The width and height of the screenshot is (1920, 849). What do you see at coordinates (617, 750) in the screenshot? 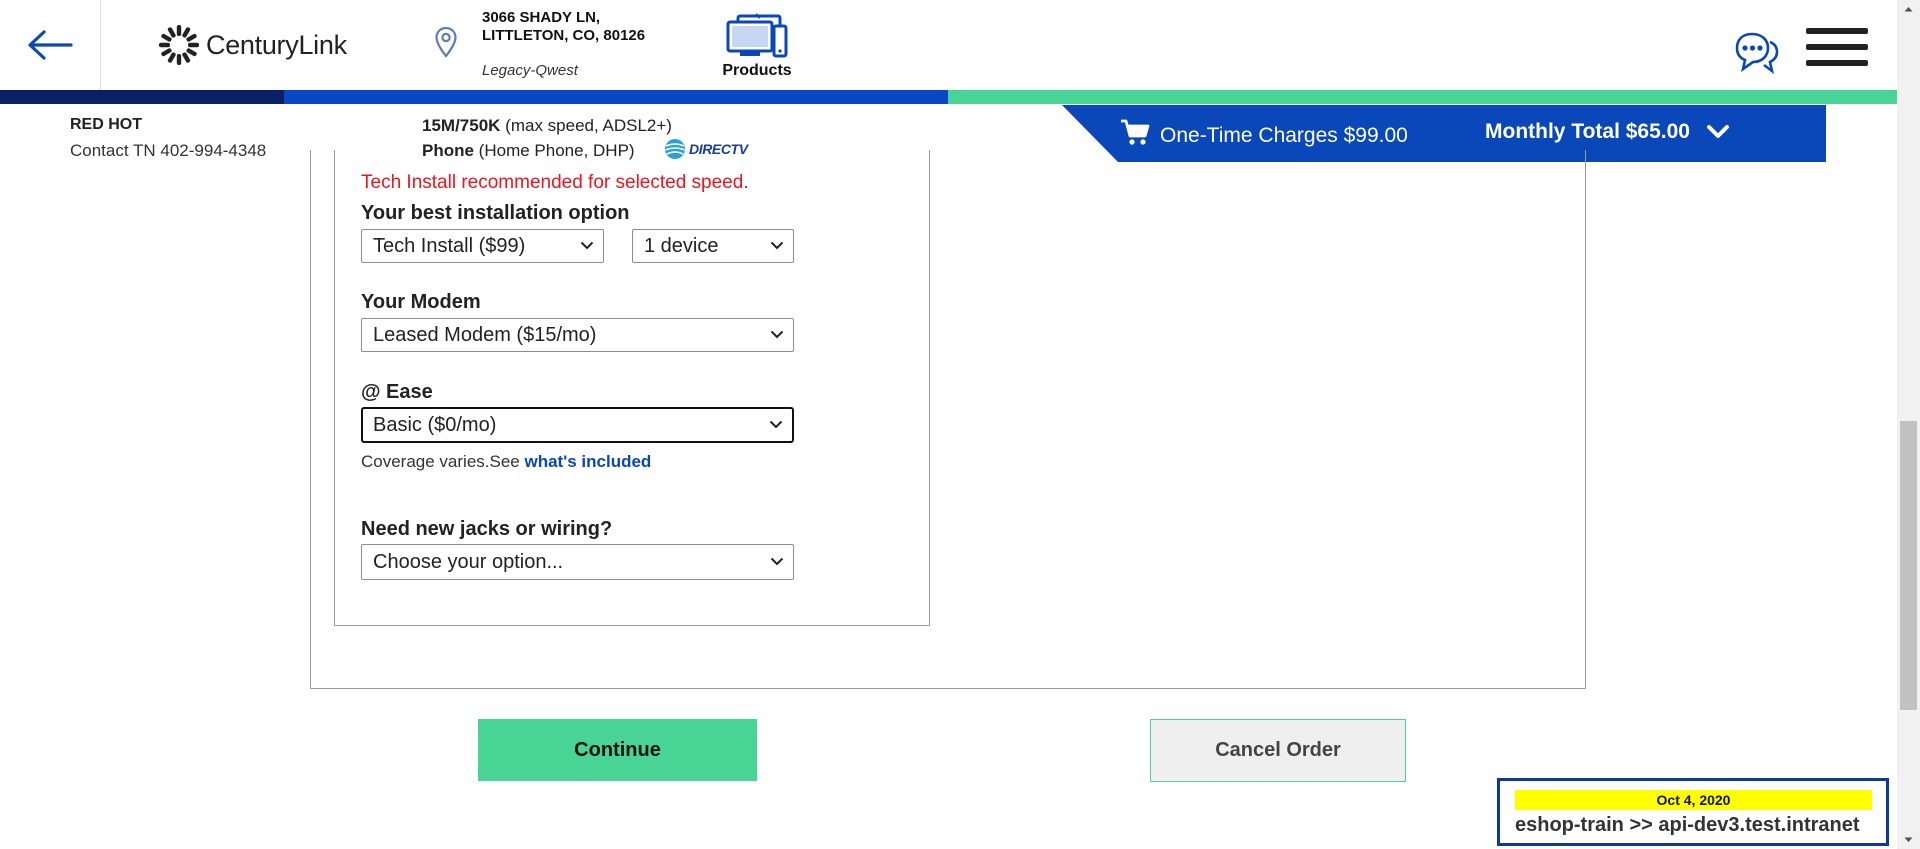
I see `continue-button: Continue` at bounding box center [617, 750].